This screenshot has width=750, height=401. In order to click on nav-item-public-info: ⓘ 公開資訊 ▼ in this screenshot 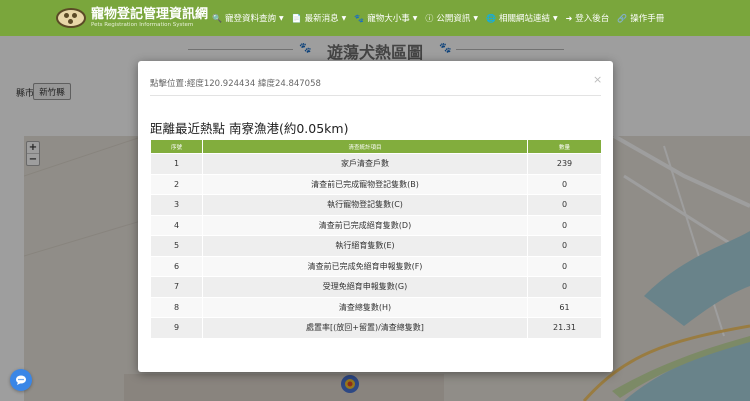, I will do `click(451, 18)`.